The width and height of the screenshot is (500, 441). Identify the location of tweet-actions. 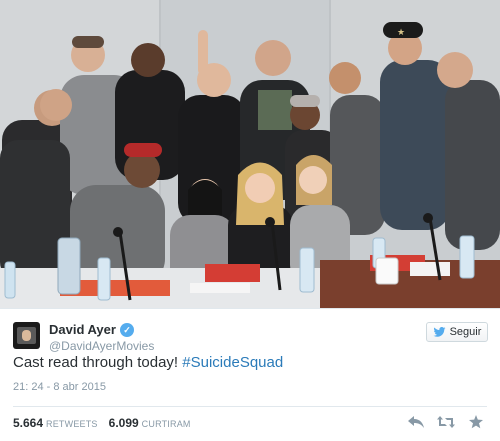
(442, 422).